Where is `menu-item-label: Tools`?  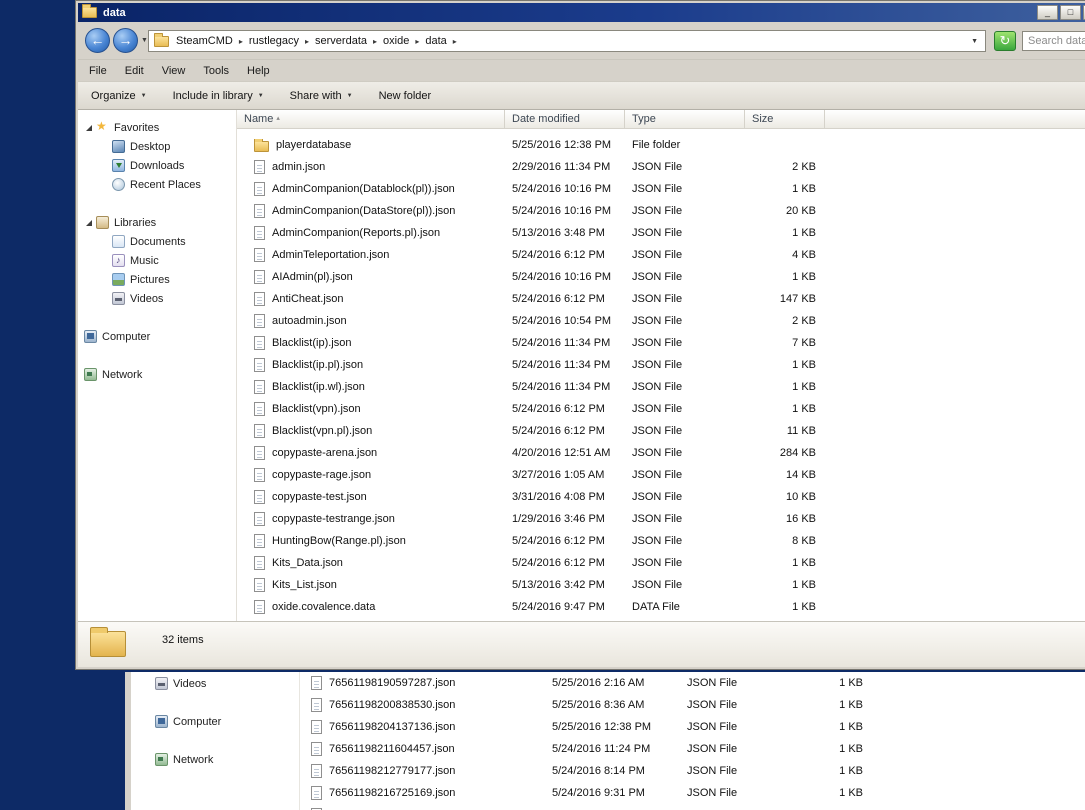 menu-item-label: Tools is located at coordinates (216, 70).